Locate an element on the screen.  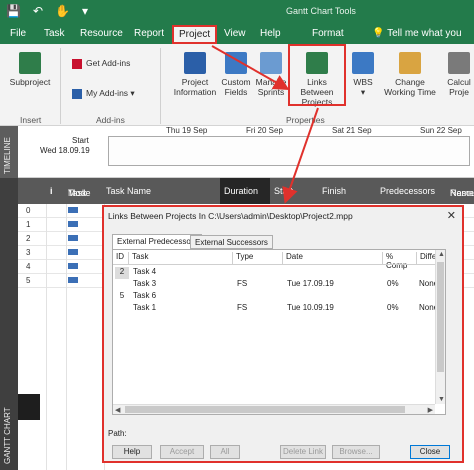
calculate-project-button: Calcul Proje is located at coordinates (459, 74).